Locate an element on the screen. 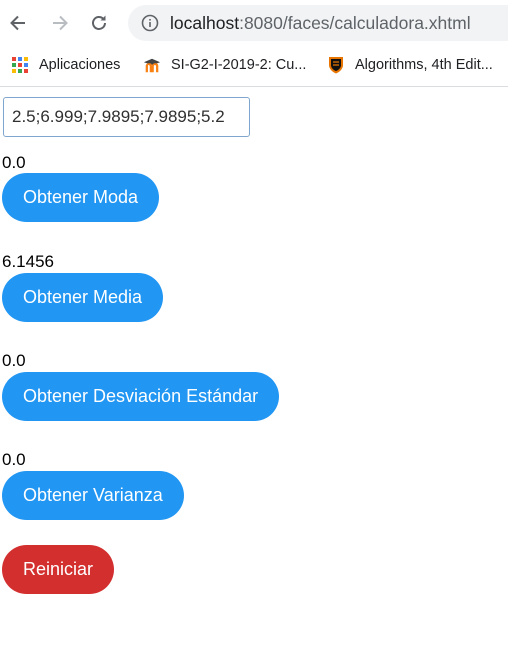 The height and width of the screenshot is (661, 508). reset-button: Reiniciar is located at coordinates (58, 569).